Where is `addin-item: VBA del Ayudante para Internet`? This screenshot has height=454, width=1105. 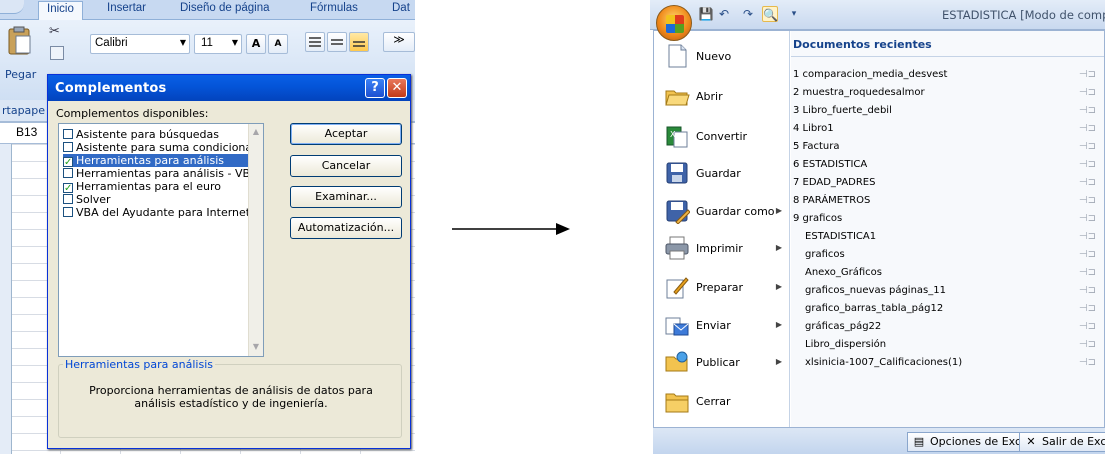
addin-item: VBA del Ayudante para Internet is located at coordinates (156, 212).